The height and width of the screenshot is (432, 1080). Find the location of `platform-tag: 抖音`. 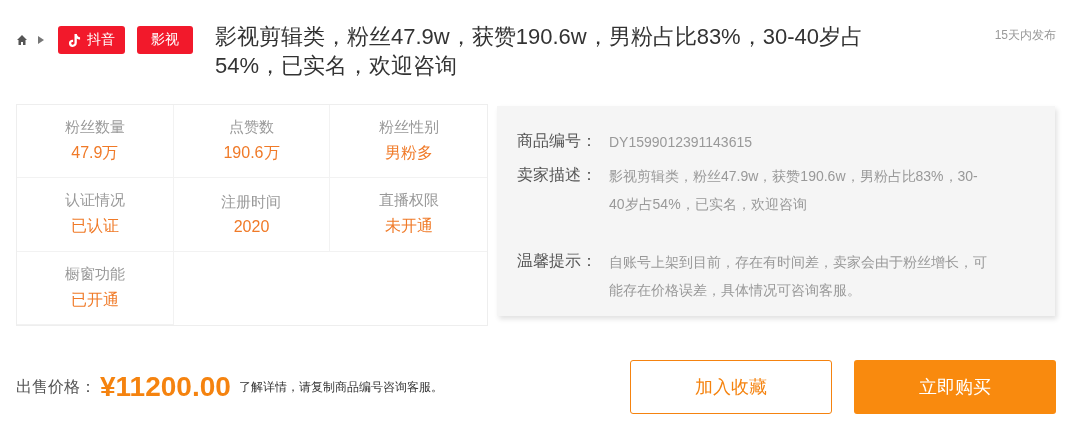

platform-tag: 抖音 is located at coordinates (91, 40).